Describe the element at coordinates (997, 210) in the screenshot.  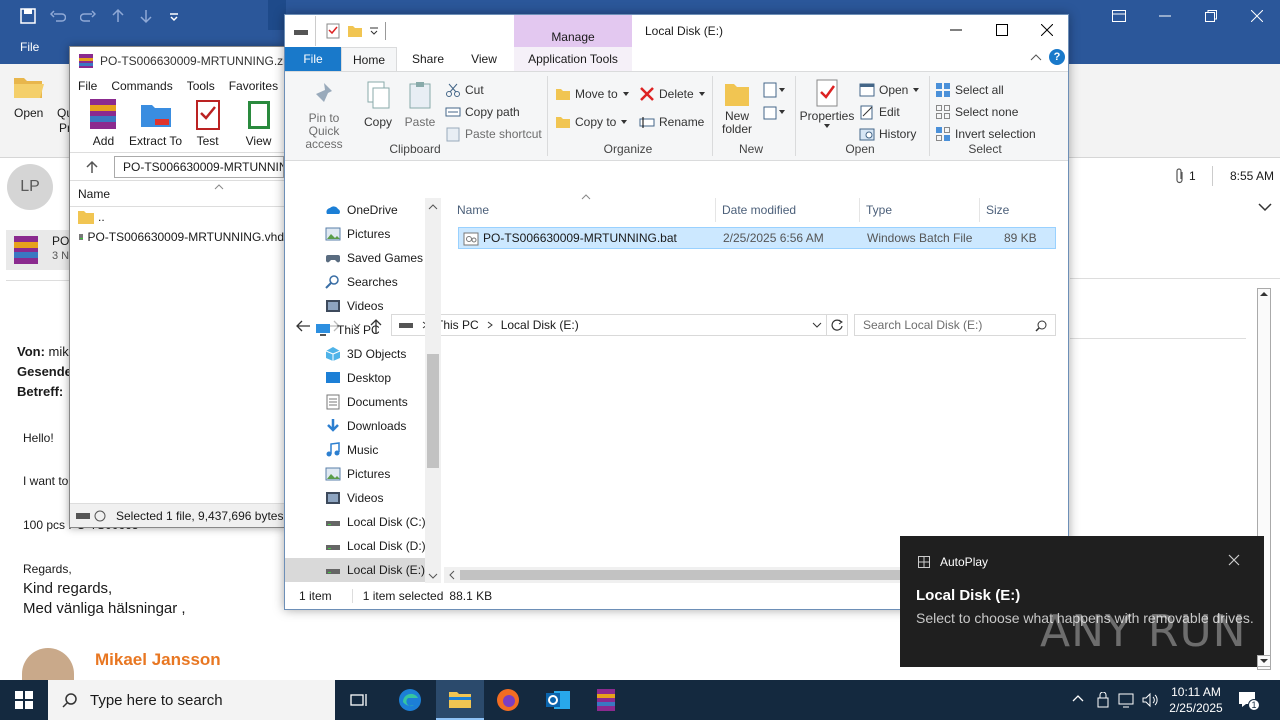
I see `column-size: Size` at that location.